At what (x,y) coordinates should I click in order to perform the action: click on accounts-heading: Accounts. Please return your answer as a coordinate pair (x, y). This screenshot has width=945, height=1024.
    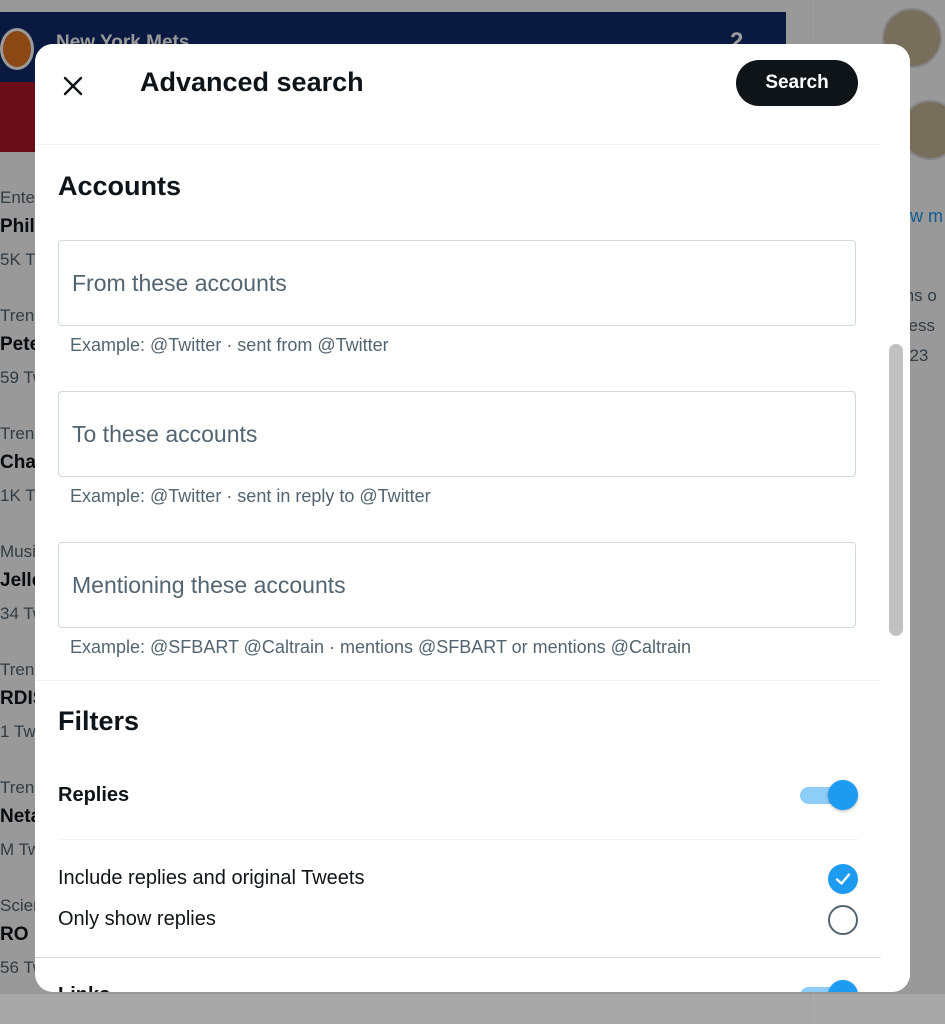
    Looking at the image, I should click on (120, 186).